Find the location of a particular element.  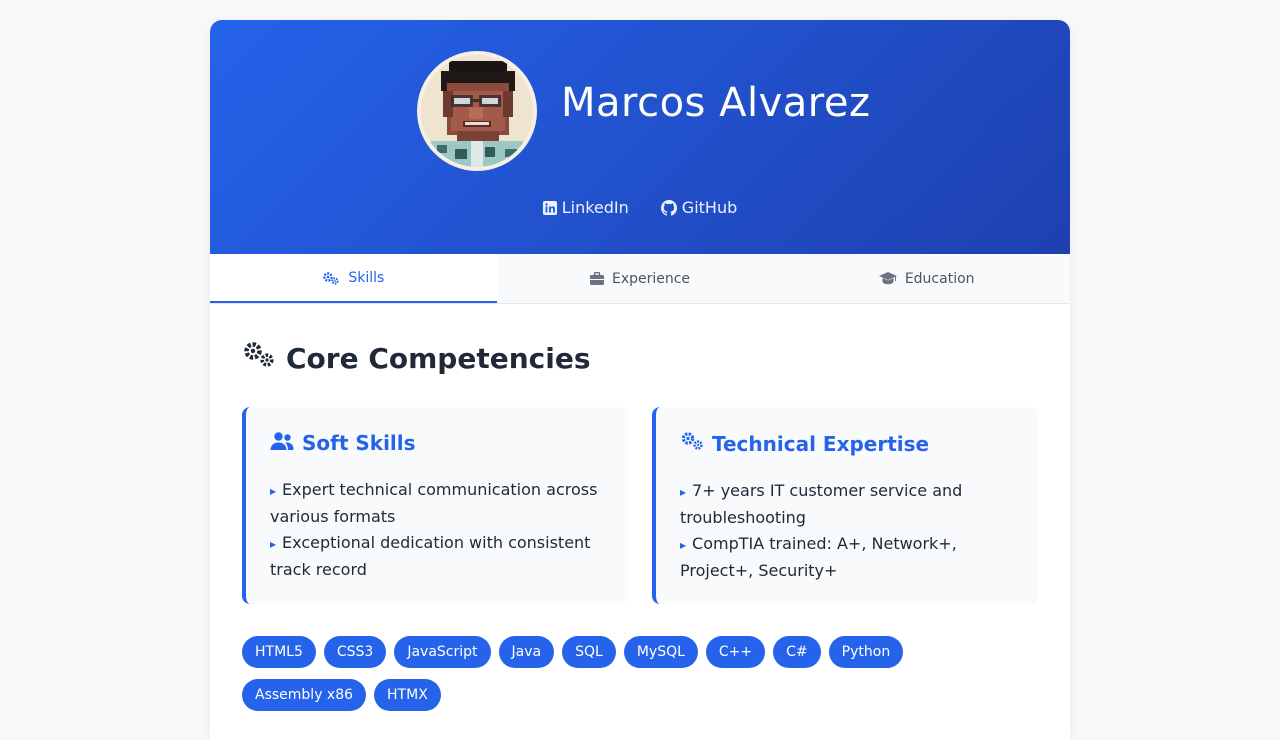

panel-heading: Technical Expertise is located at coordinates (847, 443).